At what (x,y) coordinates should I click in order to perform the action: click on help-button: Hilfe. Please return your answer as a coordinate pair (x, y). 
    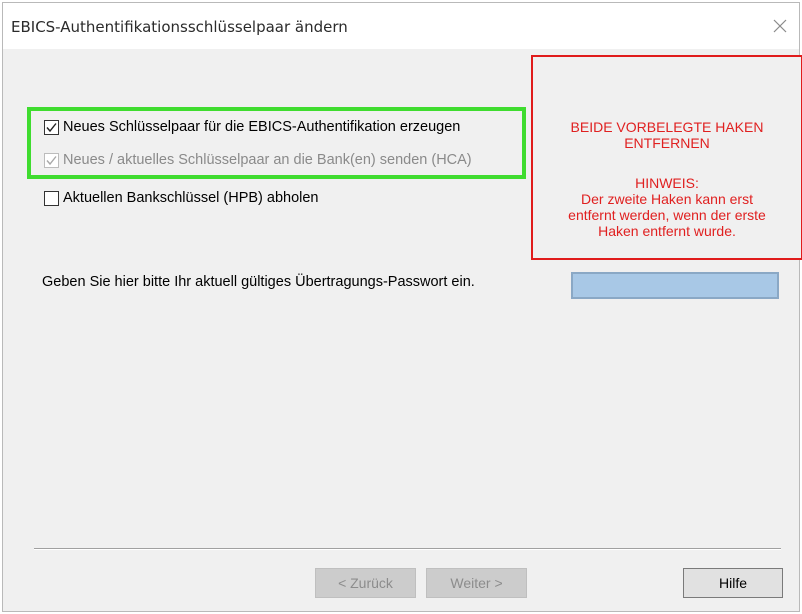
    Looking at the image, I should click on (733, 583).